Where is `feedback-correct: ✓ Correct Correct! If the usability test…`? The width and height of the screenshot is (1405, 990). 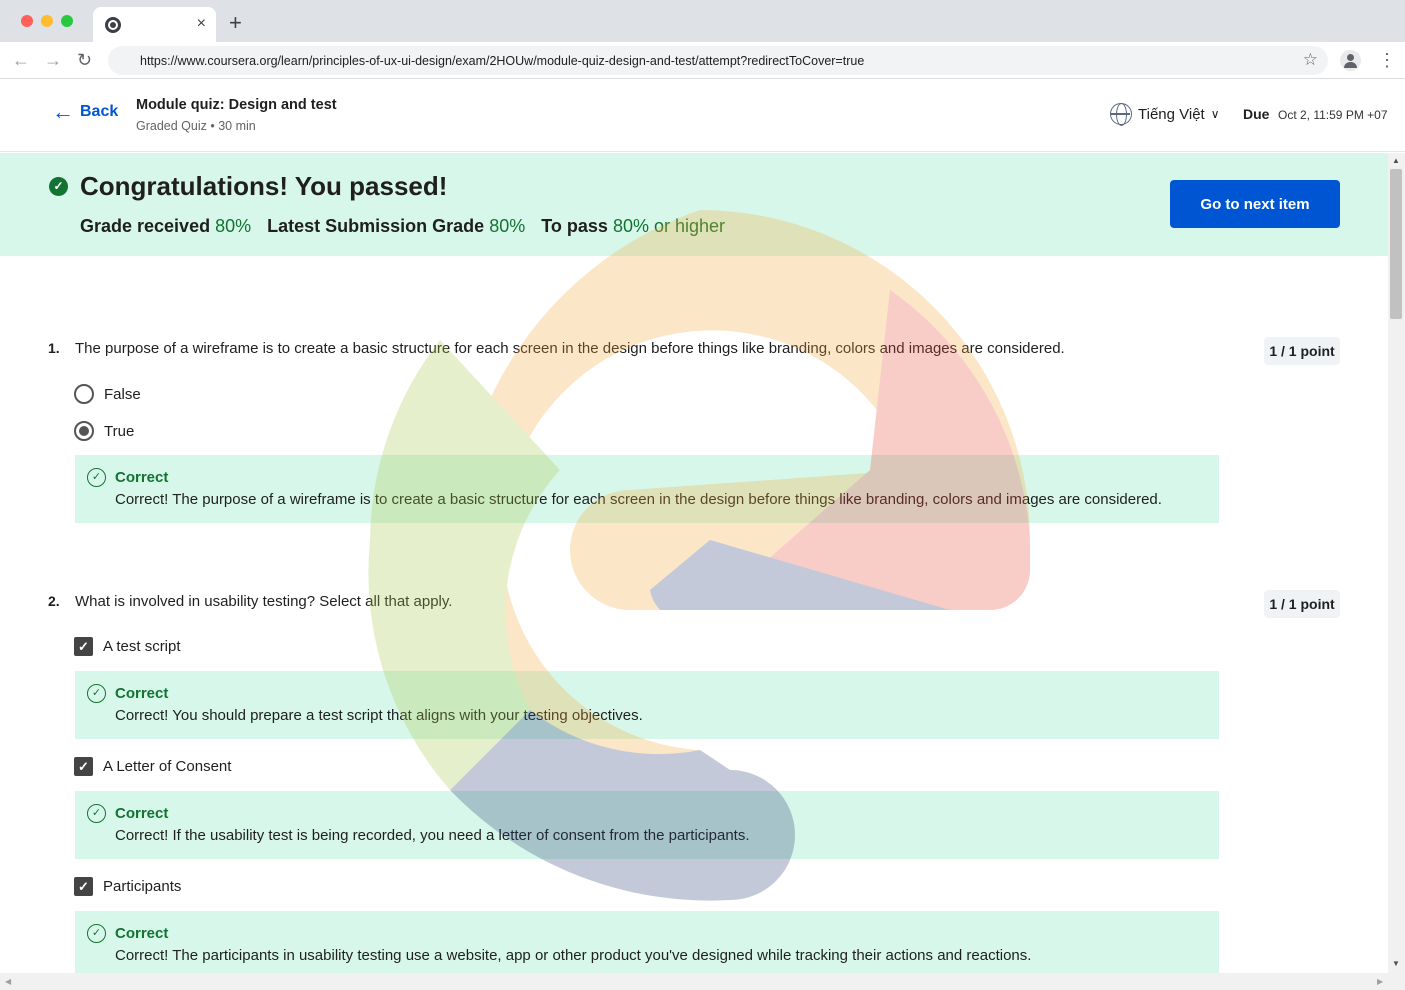 feedback-correct: ✓ Correct Correct! If the usability test… is located at coordinates (647, 825).